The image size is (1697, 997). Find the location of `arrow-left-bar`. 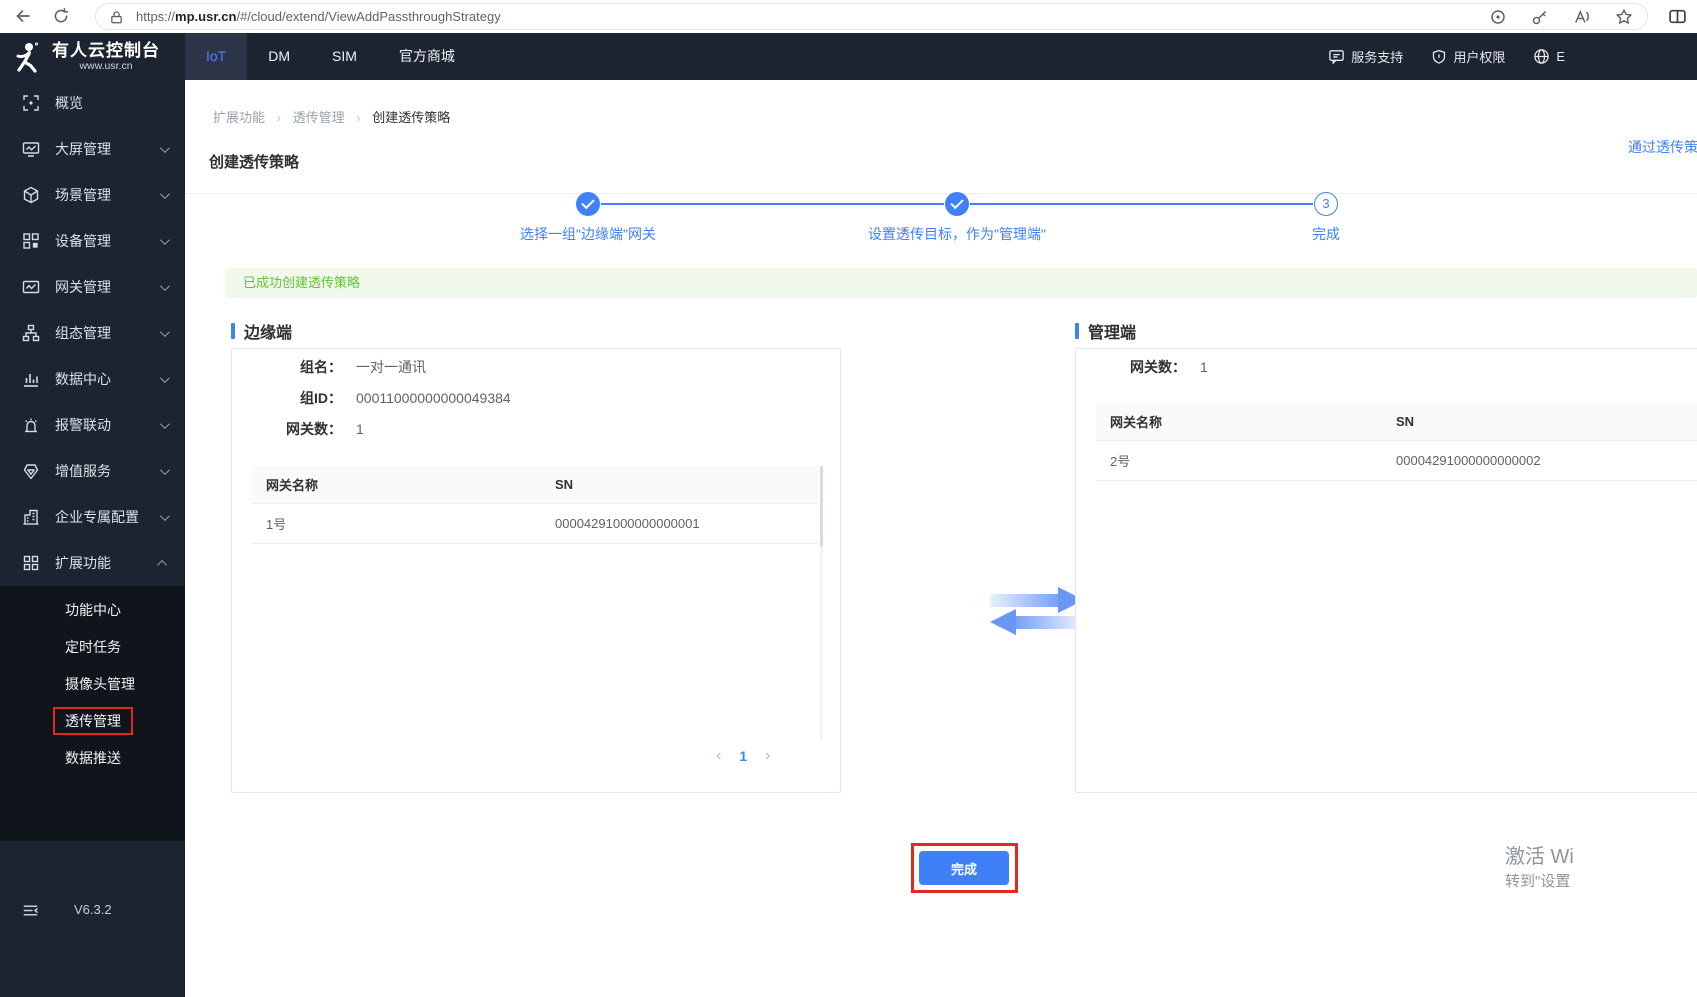

arrow-left-bar is located at coordinates (1050, 622).